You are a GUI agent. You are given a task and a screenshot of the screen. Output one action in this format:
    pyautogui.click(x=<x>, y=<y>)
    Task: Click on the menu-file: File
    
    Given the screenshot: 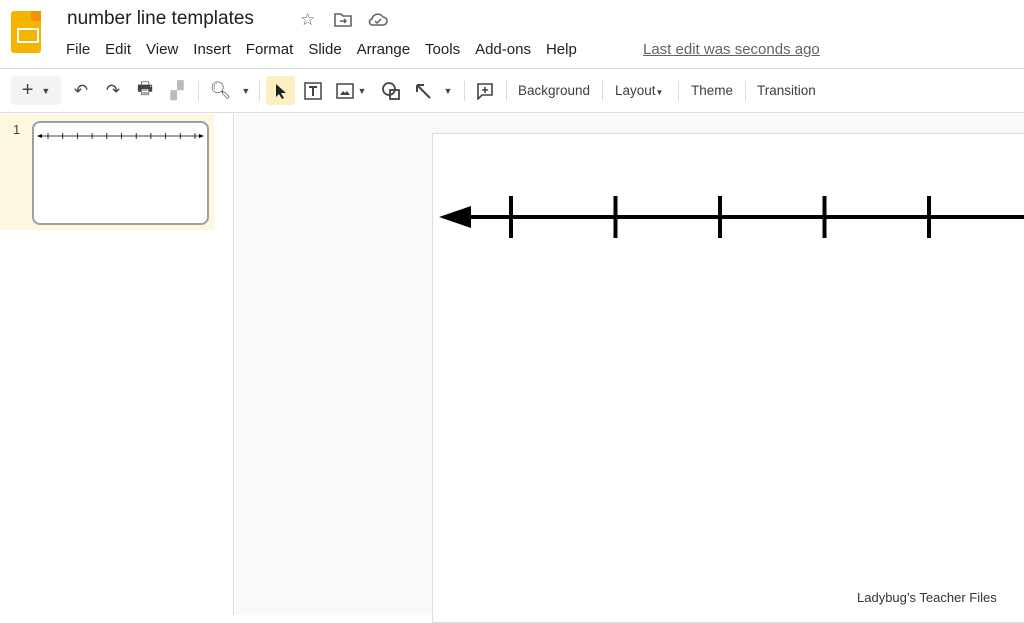 What is the action you would take?
    pyautogui.click(x=78, y=49)
    